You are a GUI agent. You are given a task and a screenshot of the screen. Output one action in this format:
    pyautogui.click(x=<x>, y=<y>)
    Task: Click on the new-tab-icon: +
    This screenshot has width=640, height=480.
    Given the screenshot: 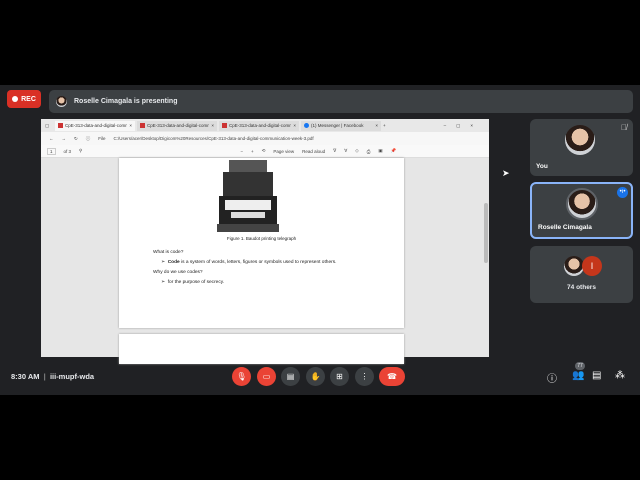 What is the action you would take?
    pyautogui.click(x=384, y=125)
    